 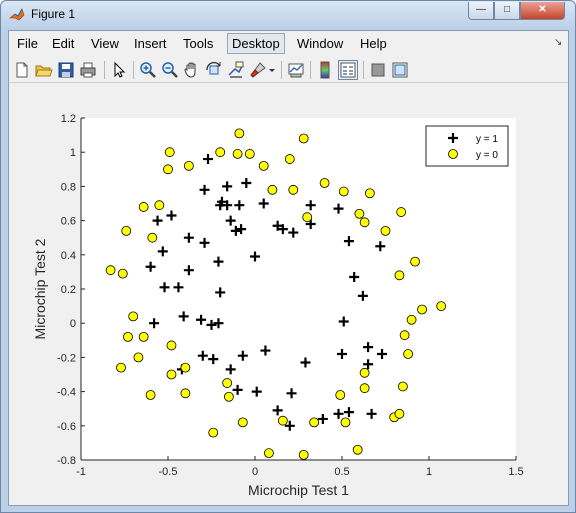 I want to click on data-cursor-icon, so click(x=236, y=70).